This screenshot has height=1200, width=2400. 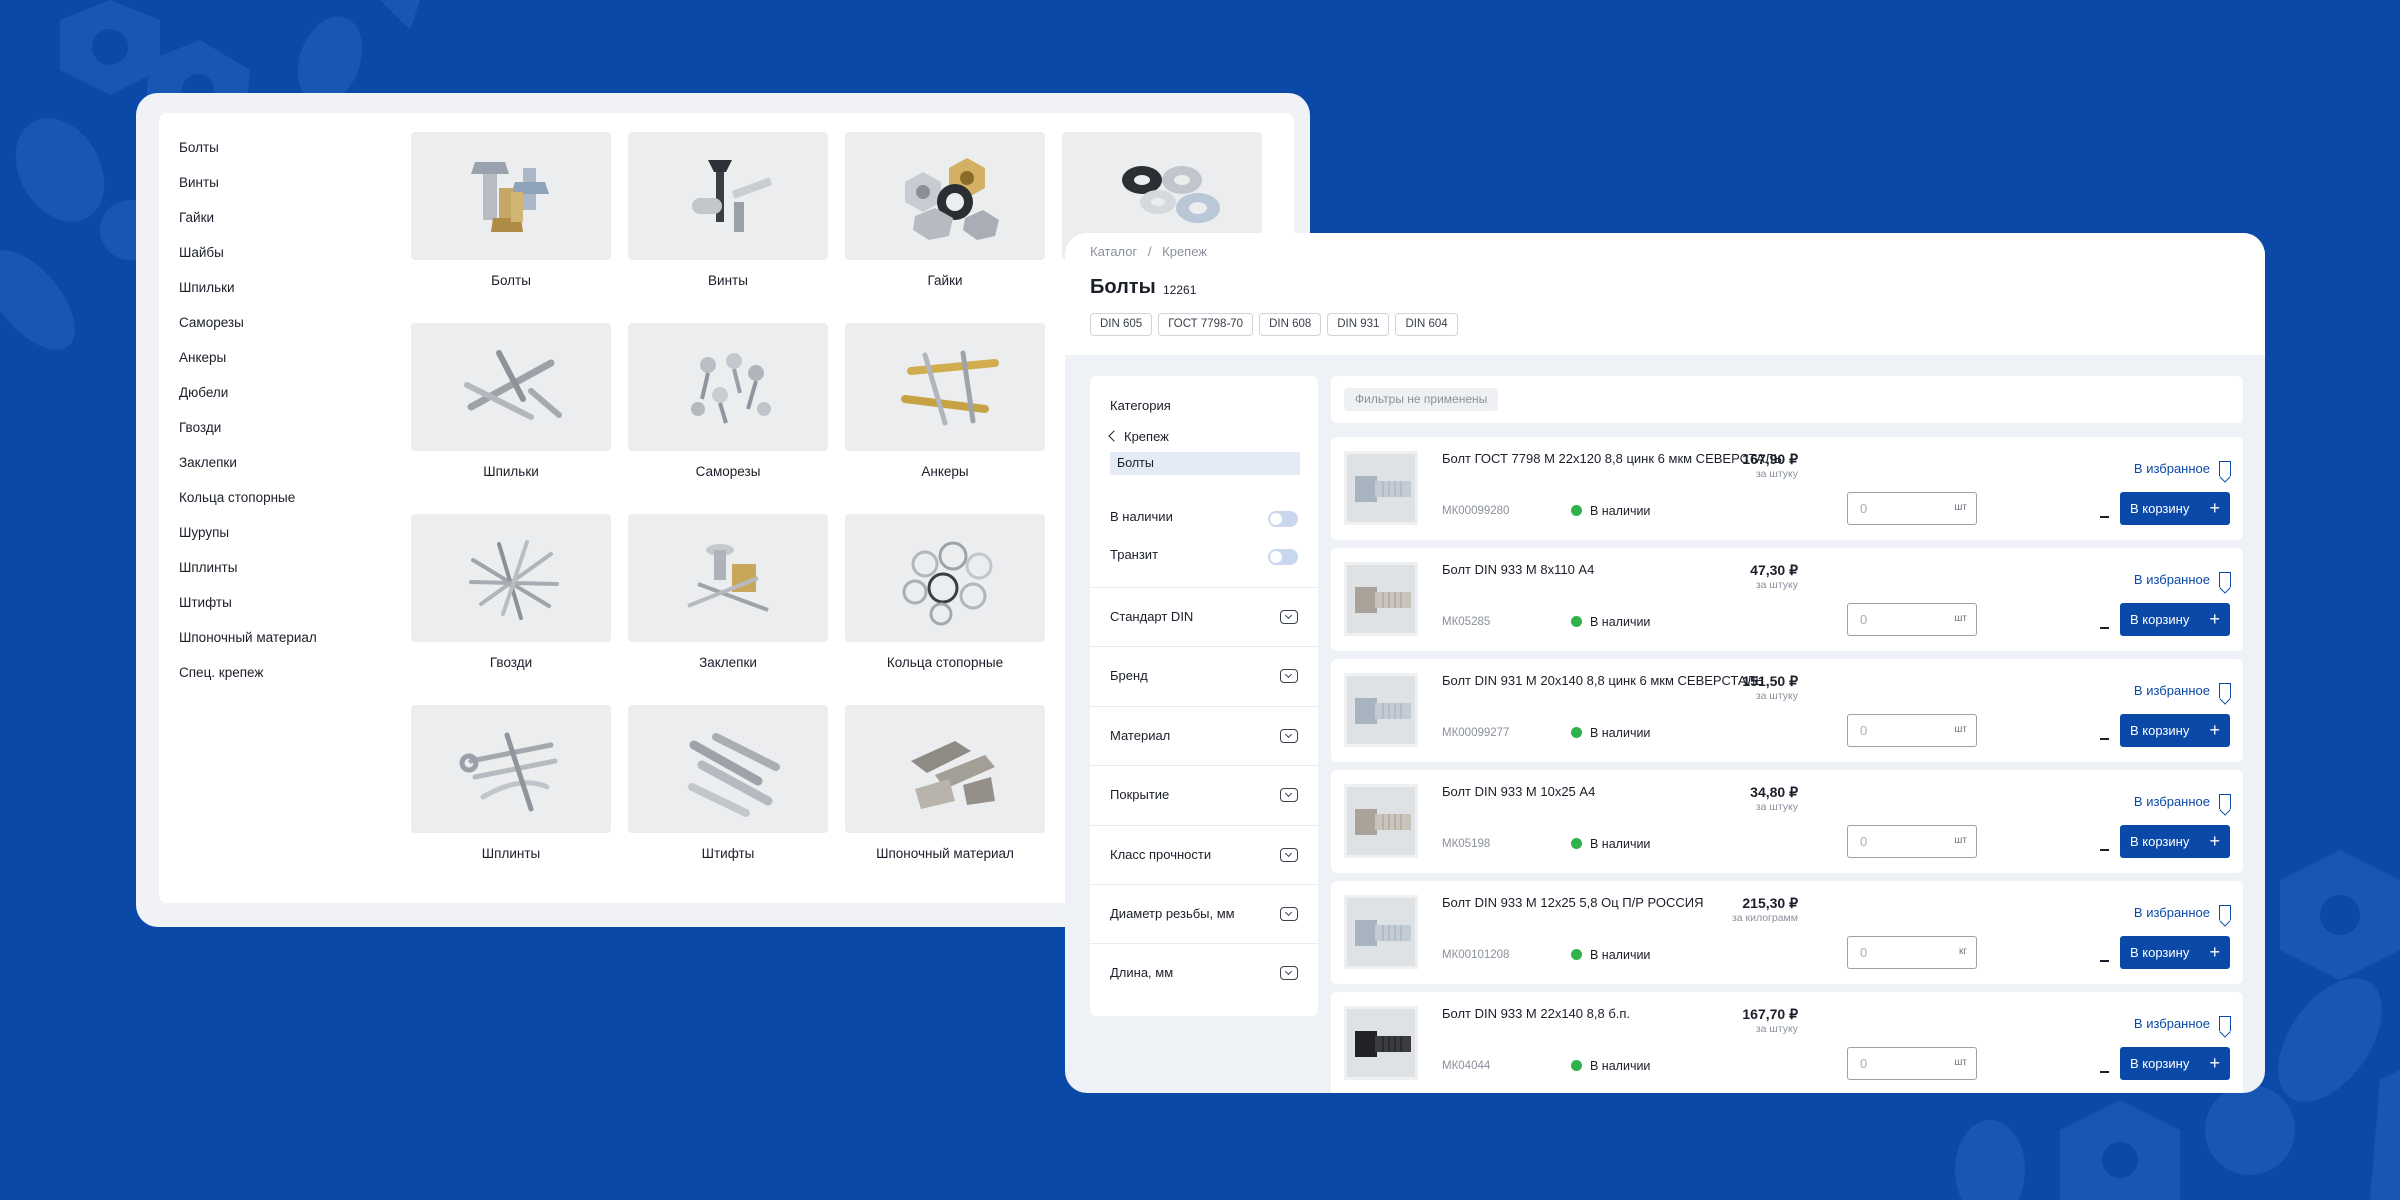 I want to click on dowel-pins-image, so click(x=728, y=769).